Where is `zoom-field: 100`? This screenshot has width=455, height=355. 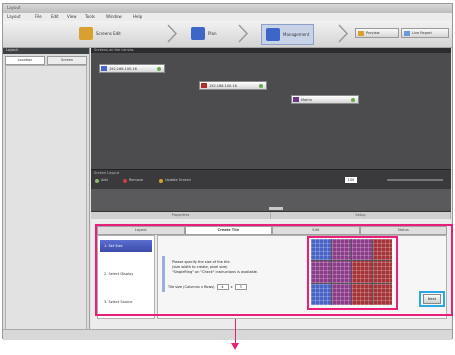
zoom-field: 100 is located at coordinates (351, 180).